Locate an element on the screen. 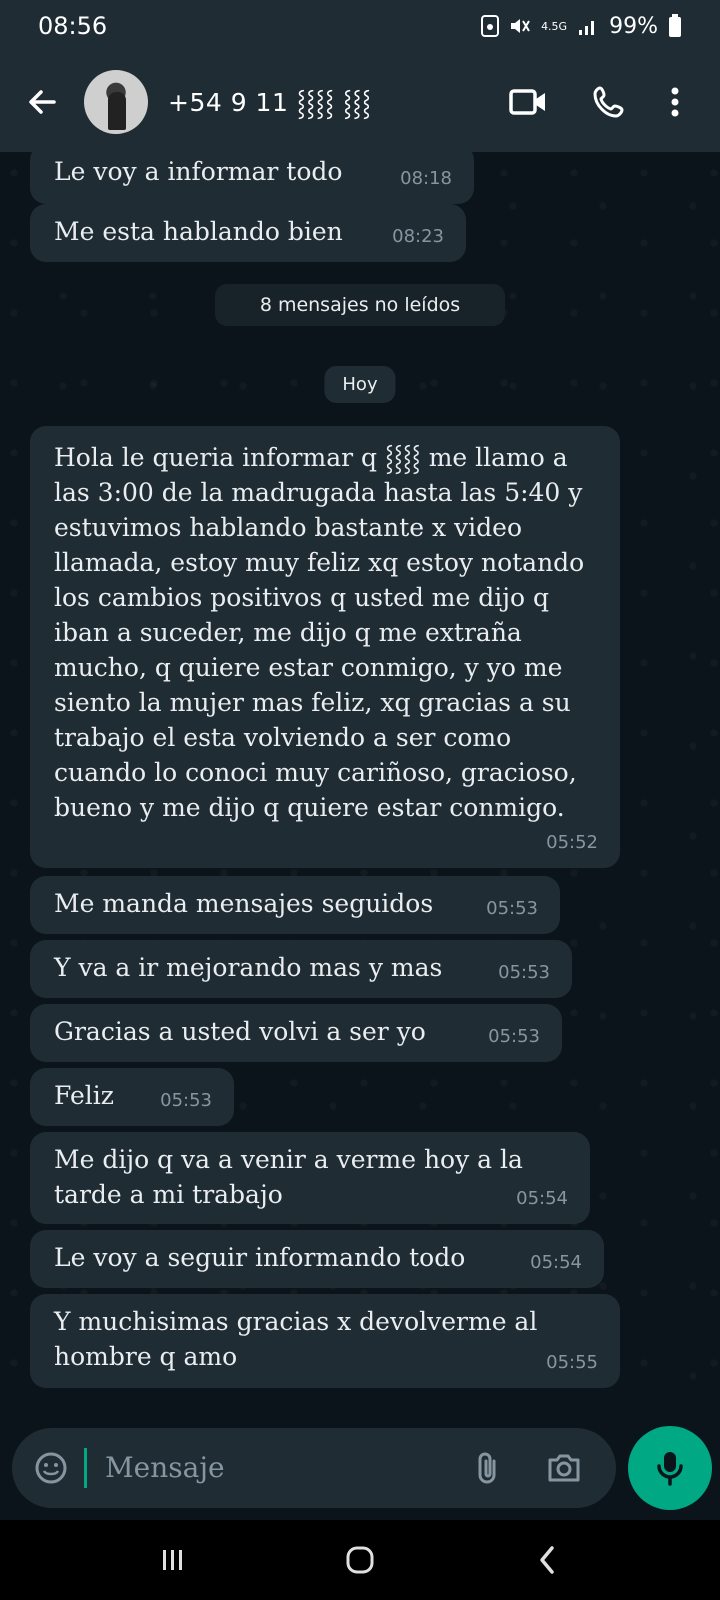  contact-name: +54 9 11 ⸾⸾⸾⸾ ⸾⸾⸾ is located at coordinates (338, 102).